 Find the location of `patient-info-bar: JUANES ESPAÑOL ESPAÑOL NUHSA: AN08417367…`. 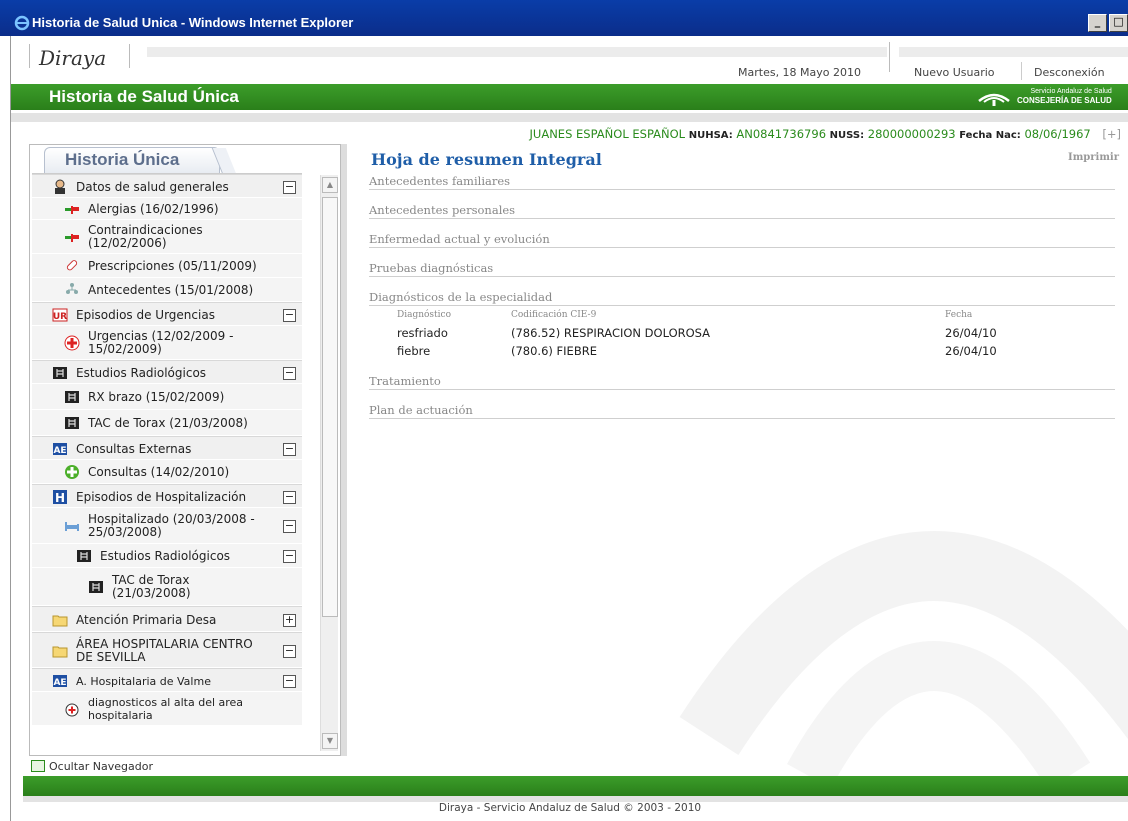

patient-info-bar: JUANES ESPAÑOL ESPAÑOL NUHSA: AN08417367… is located at coordinates (569, 134).